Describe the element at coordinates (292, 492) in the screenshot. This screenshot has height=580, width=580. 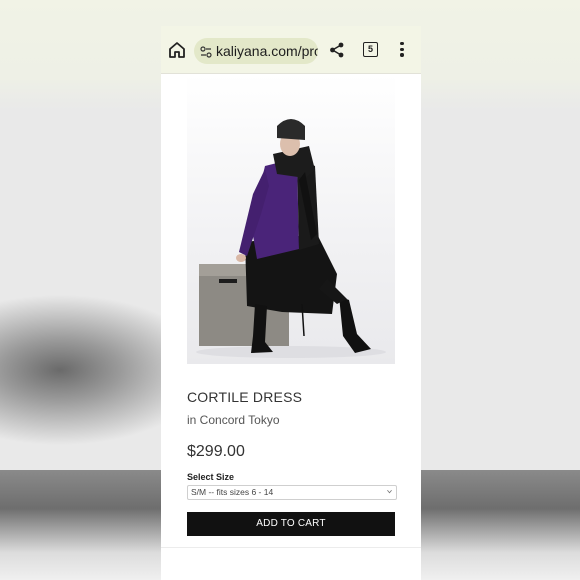
I see `size-dropdown: S/M -- fits sizes 6 - 14` at that location.